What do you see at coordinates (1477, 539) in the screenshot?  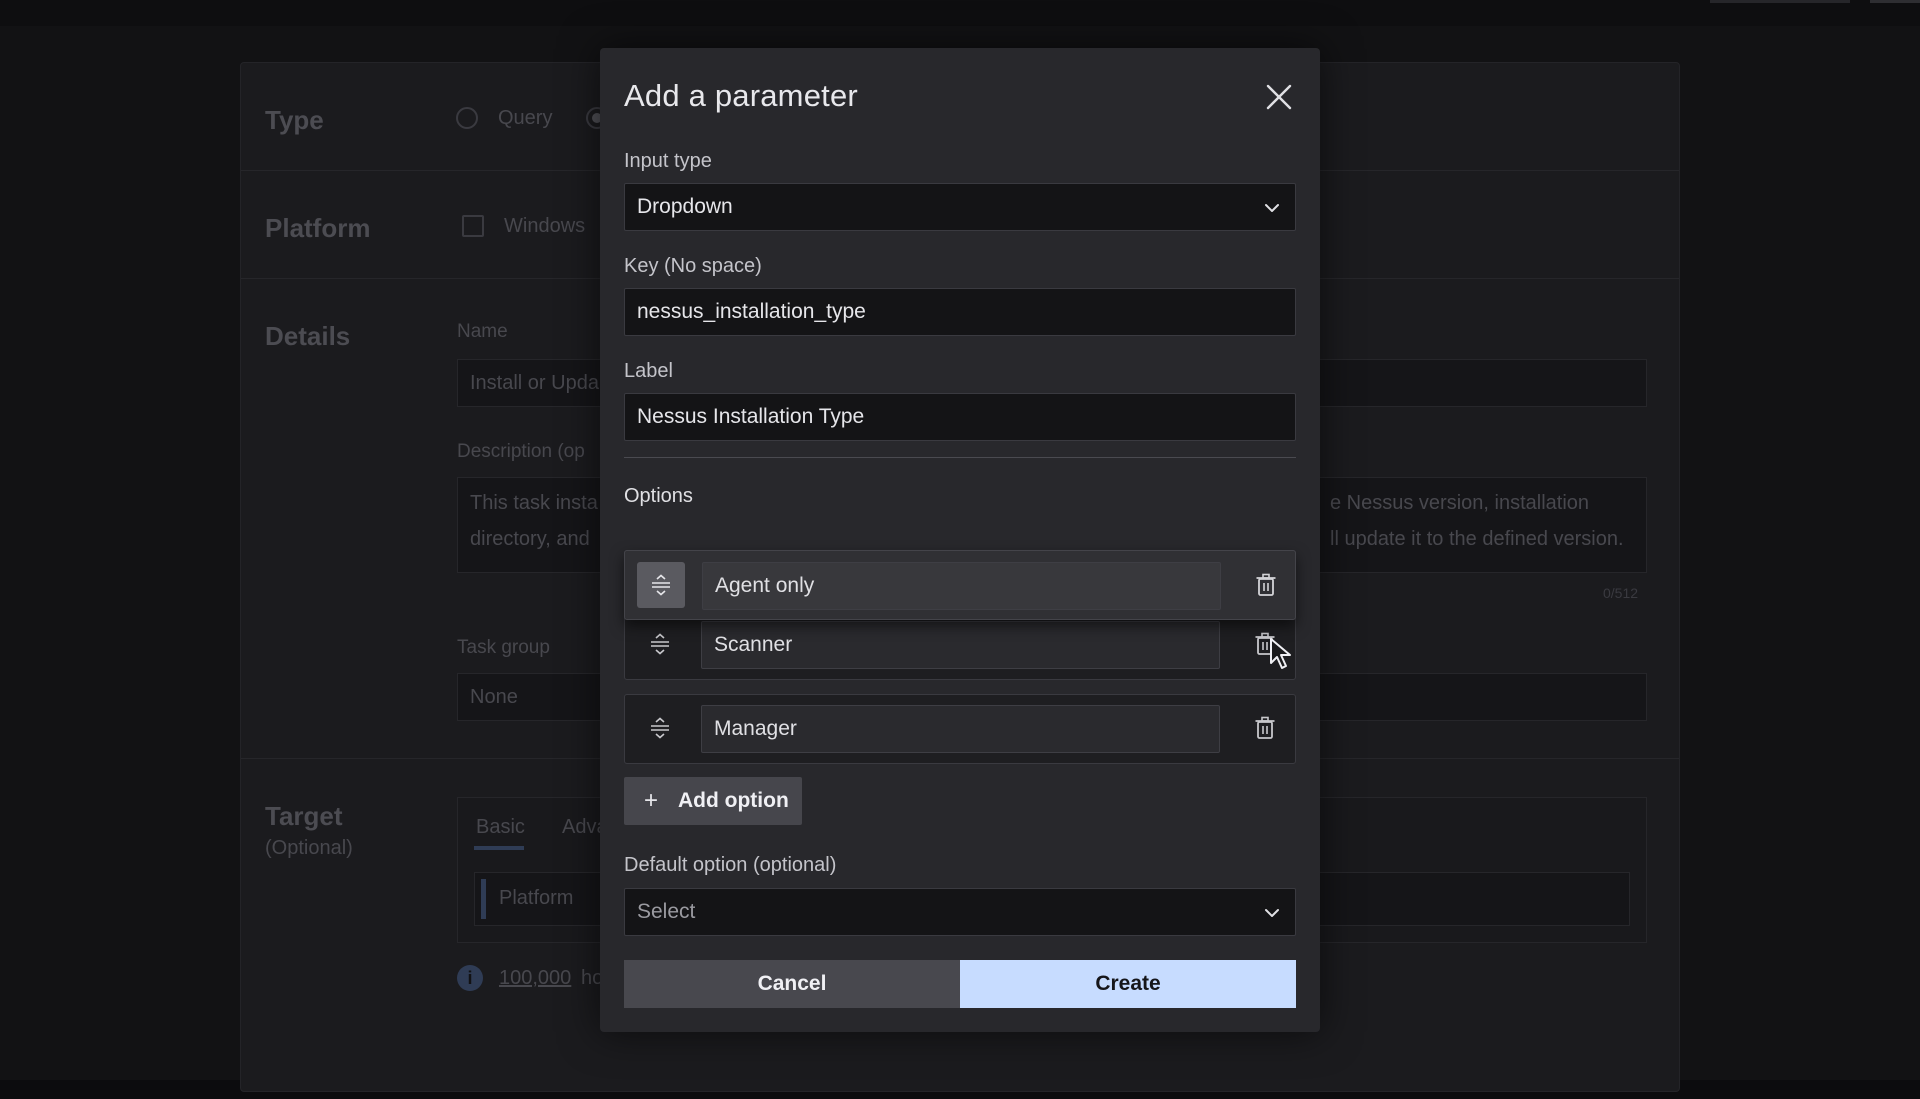 I see `description-text-line2-tail: ll update it to the defined version.` at bounding box center [1477, 539].